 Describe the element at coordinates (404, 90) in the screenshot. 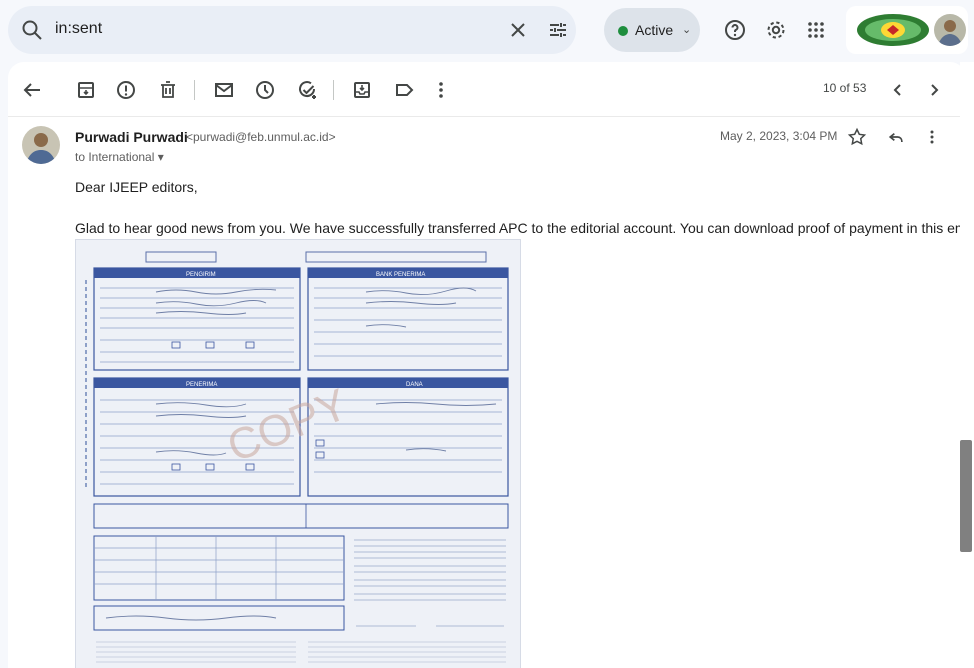

I see `label-icon` at that location.